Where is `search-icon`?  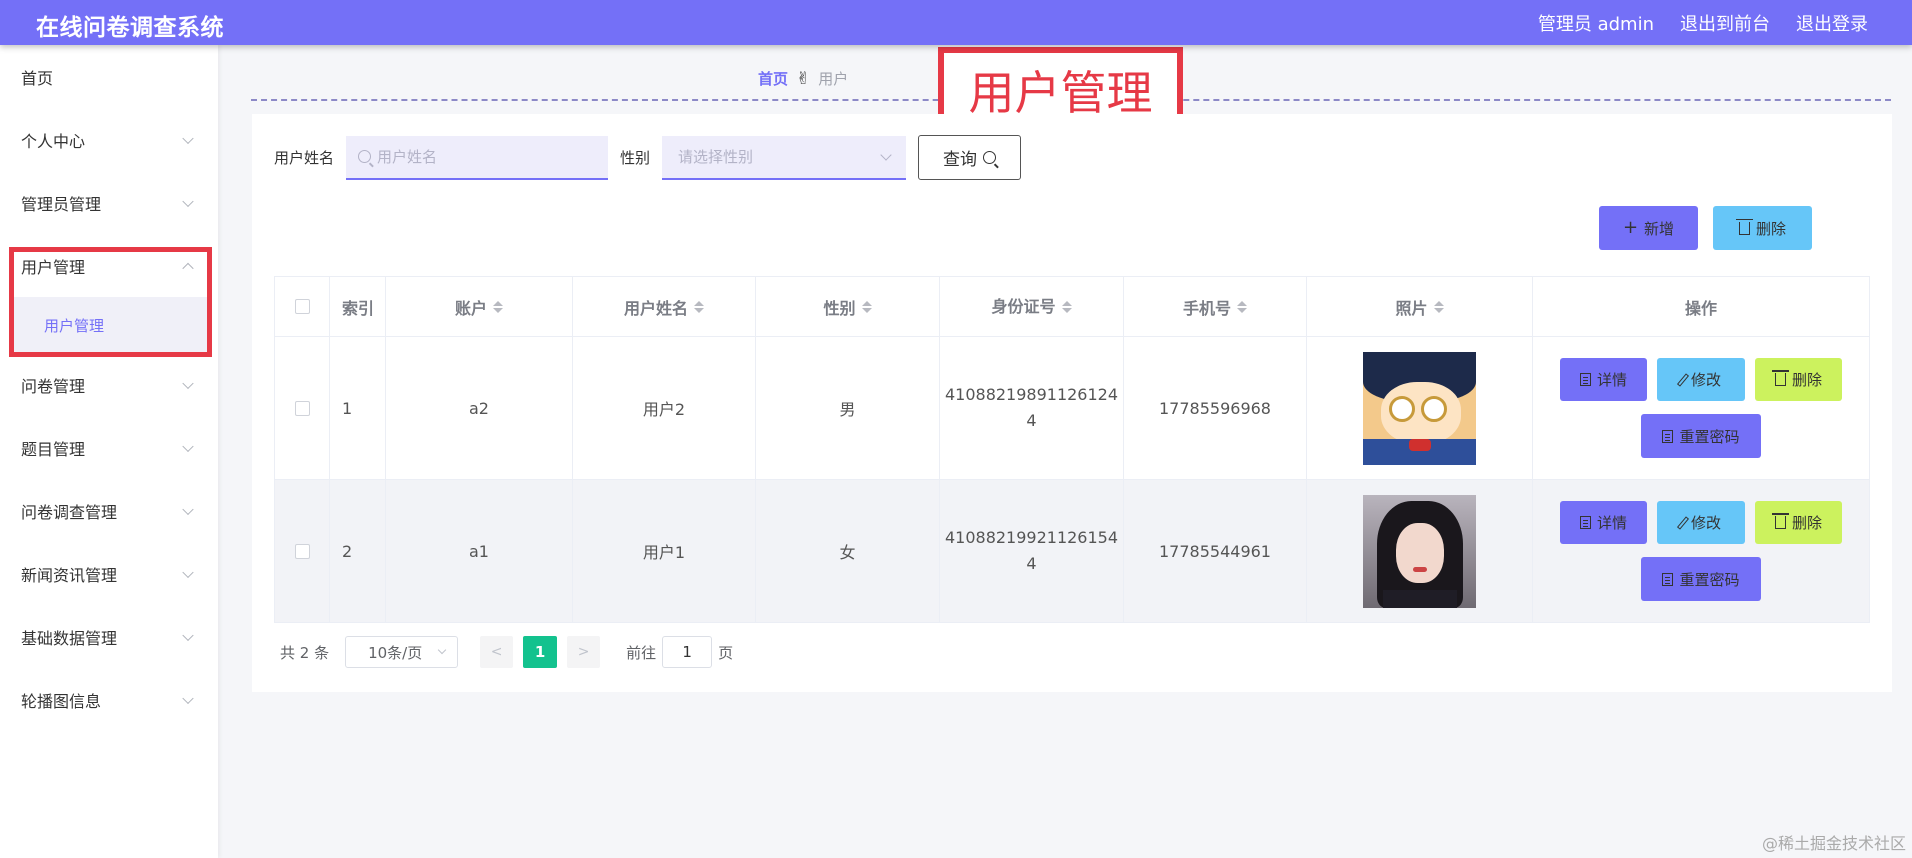
search-icon is located at coordinates (990, 157).